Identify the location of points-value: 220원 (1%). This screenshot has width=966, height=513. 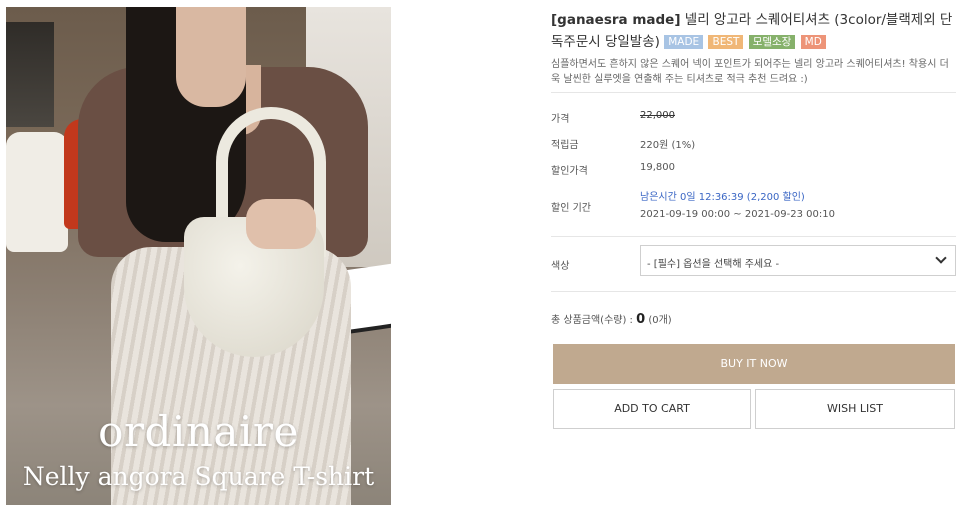
(668, 145).